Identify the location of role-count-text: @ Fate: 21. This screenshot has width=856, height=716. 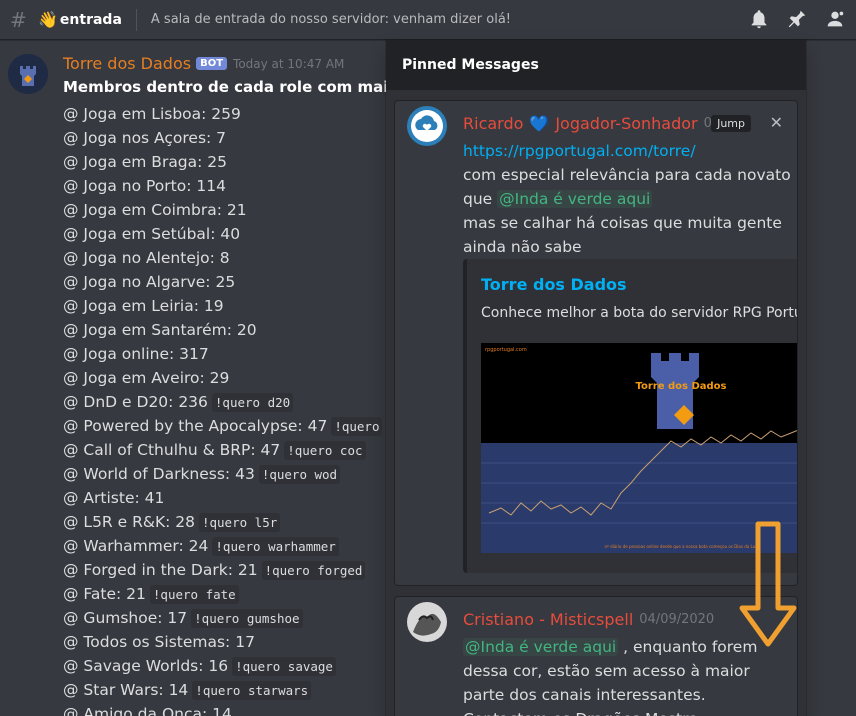
(104, 594).